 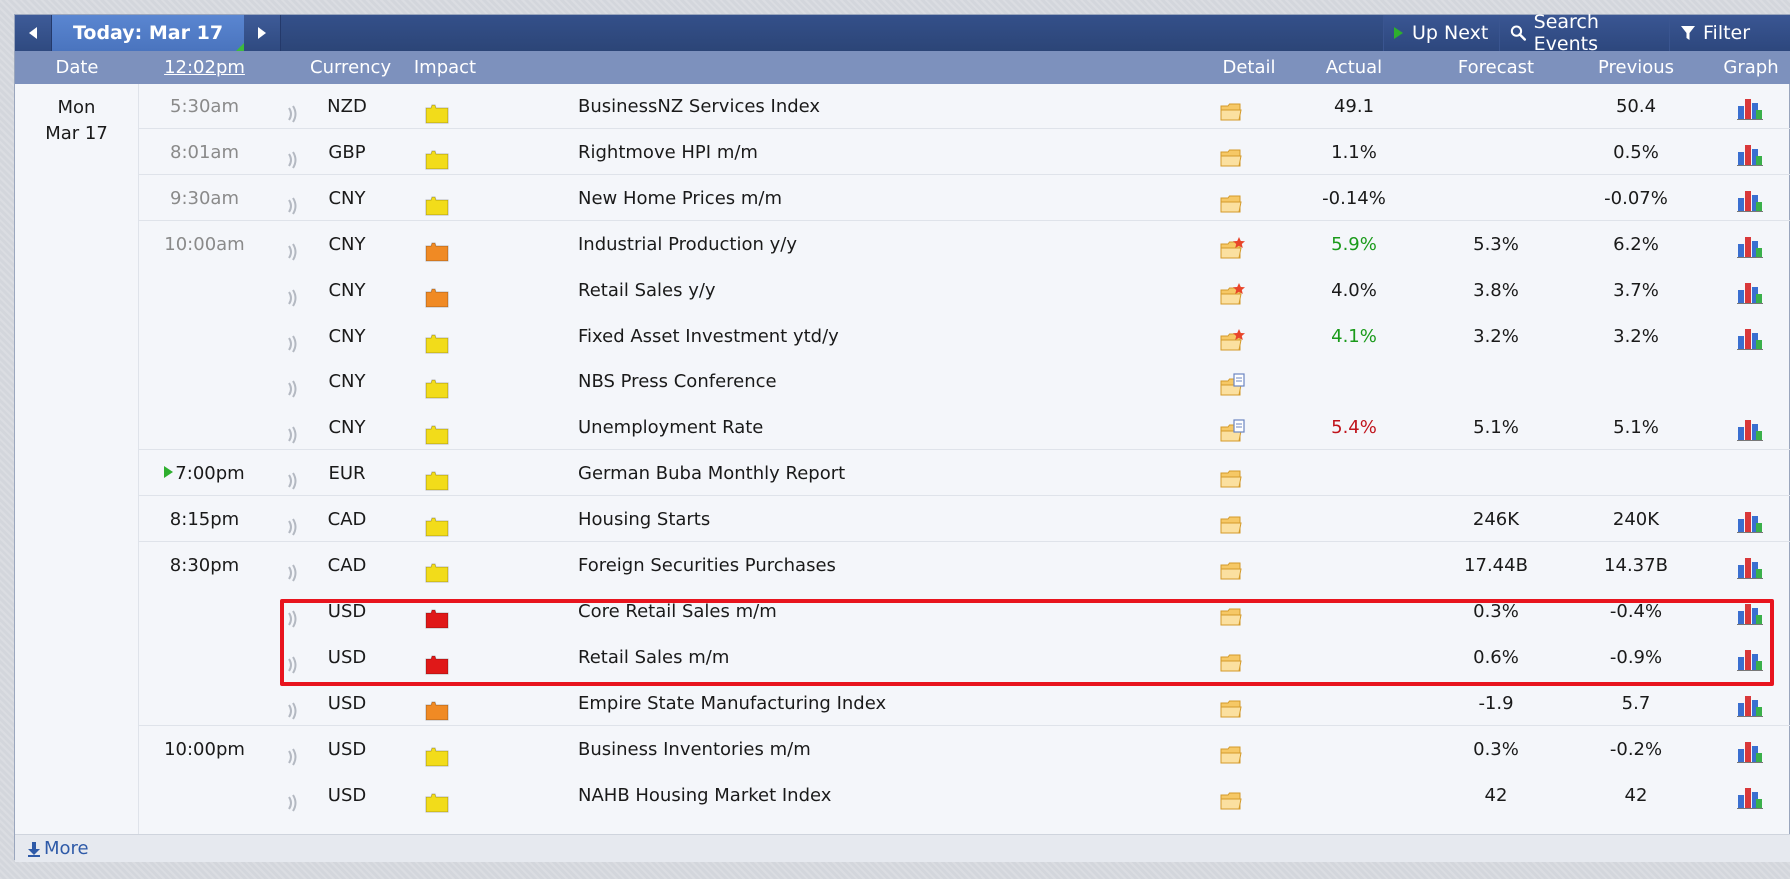 I want to click on event-row: CNY NBS Press Conference, so click(x=964, y=381).